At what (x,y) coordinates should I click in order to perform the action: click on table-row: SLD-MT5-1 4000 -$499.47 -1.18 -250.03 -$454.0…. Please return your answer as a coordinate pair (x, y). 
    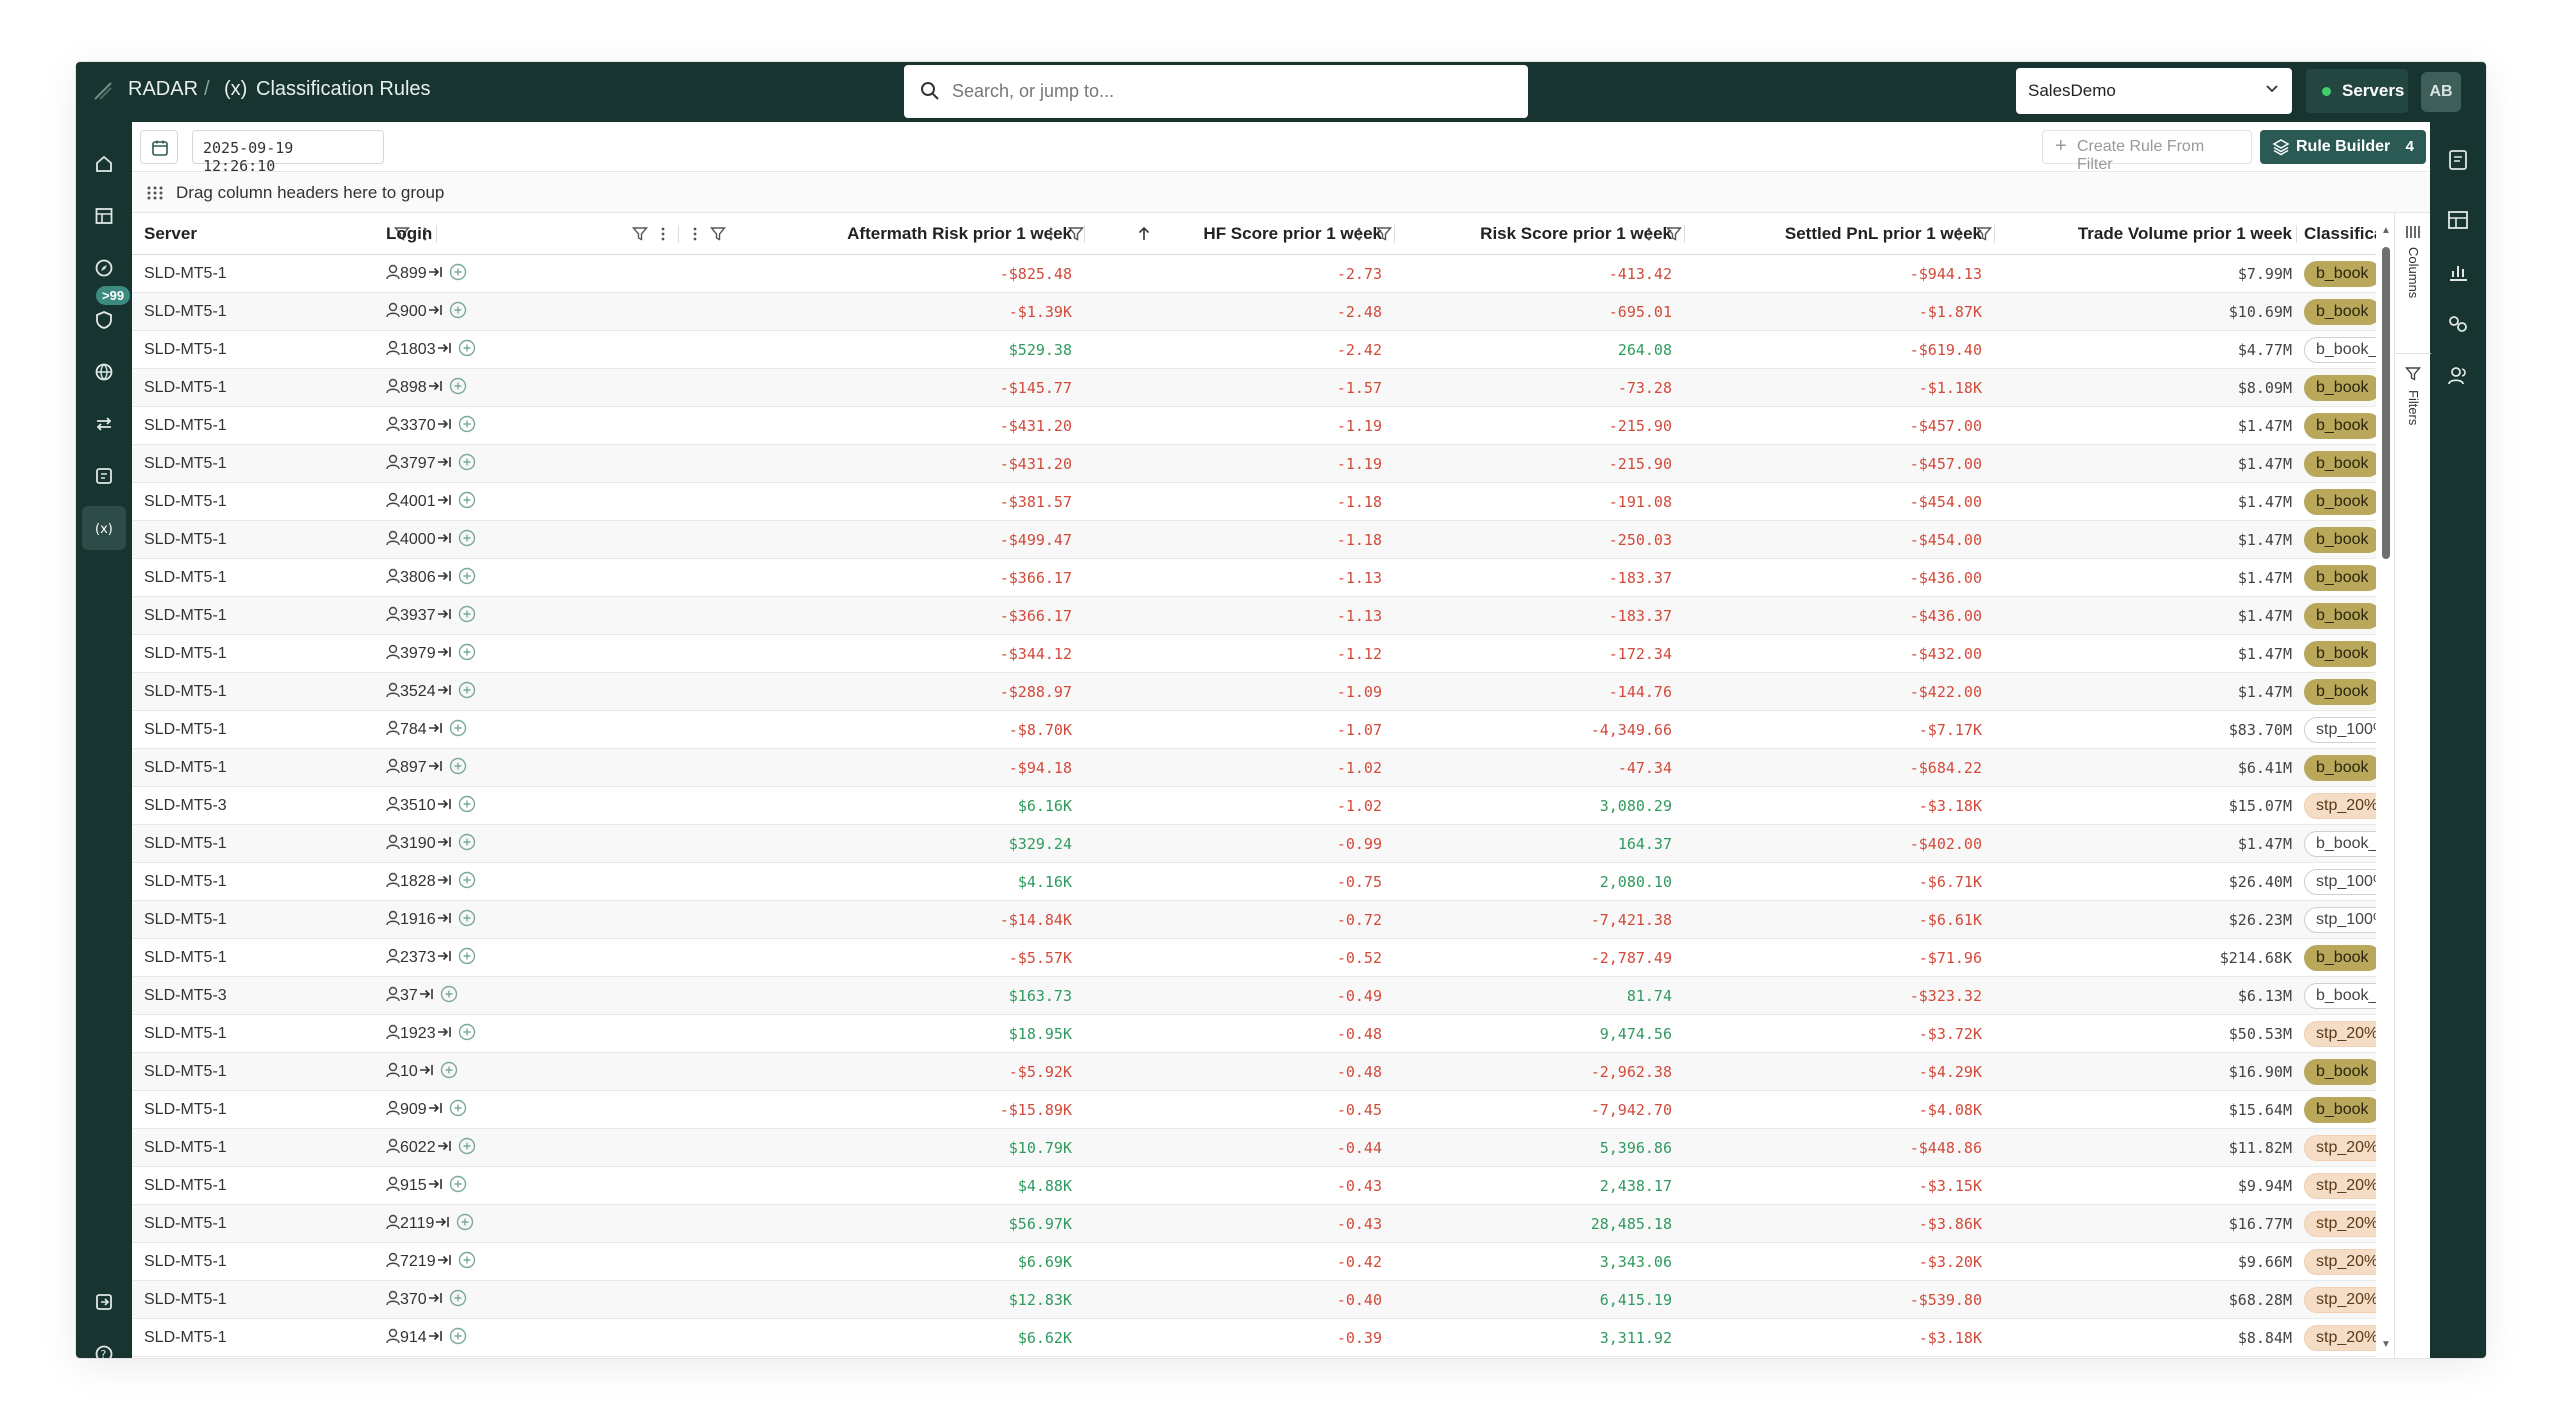
    Looking at the image, I should click on (1254, 540).